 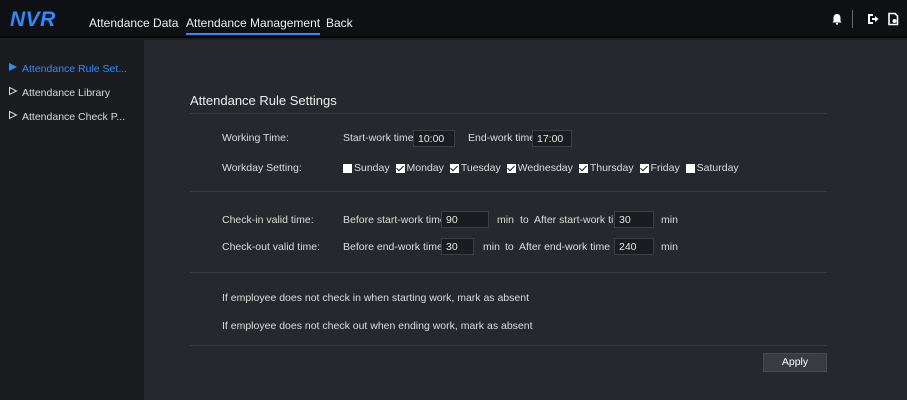 I want to click on nav-back: Back, so click(x=339, y=23).